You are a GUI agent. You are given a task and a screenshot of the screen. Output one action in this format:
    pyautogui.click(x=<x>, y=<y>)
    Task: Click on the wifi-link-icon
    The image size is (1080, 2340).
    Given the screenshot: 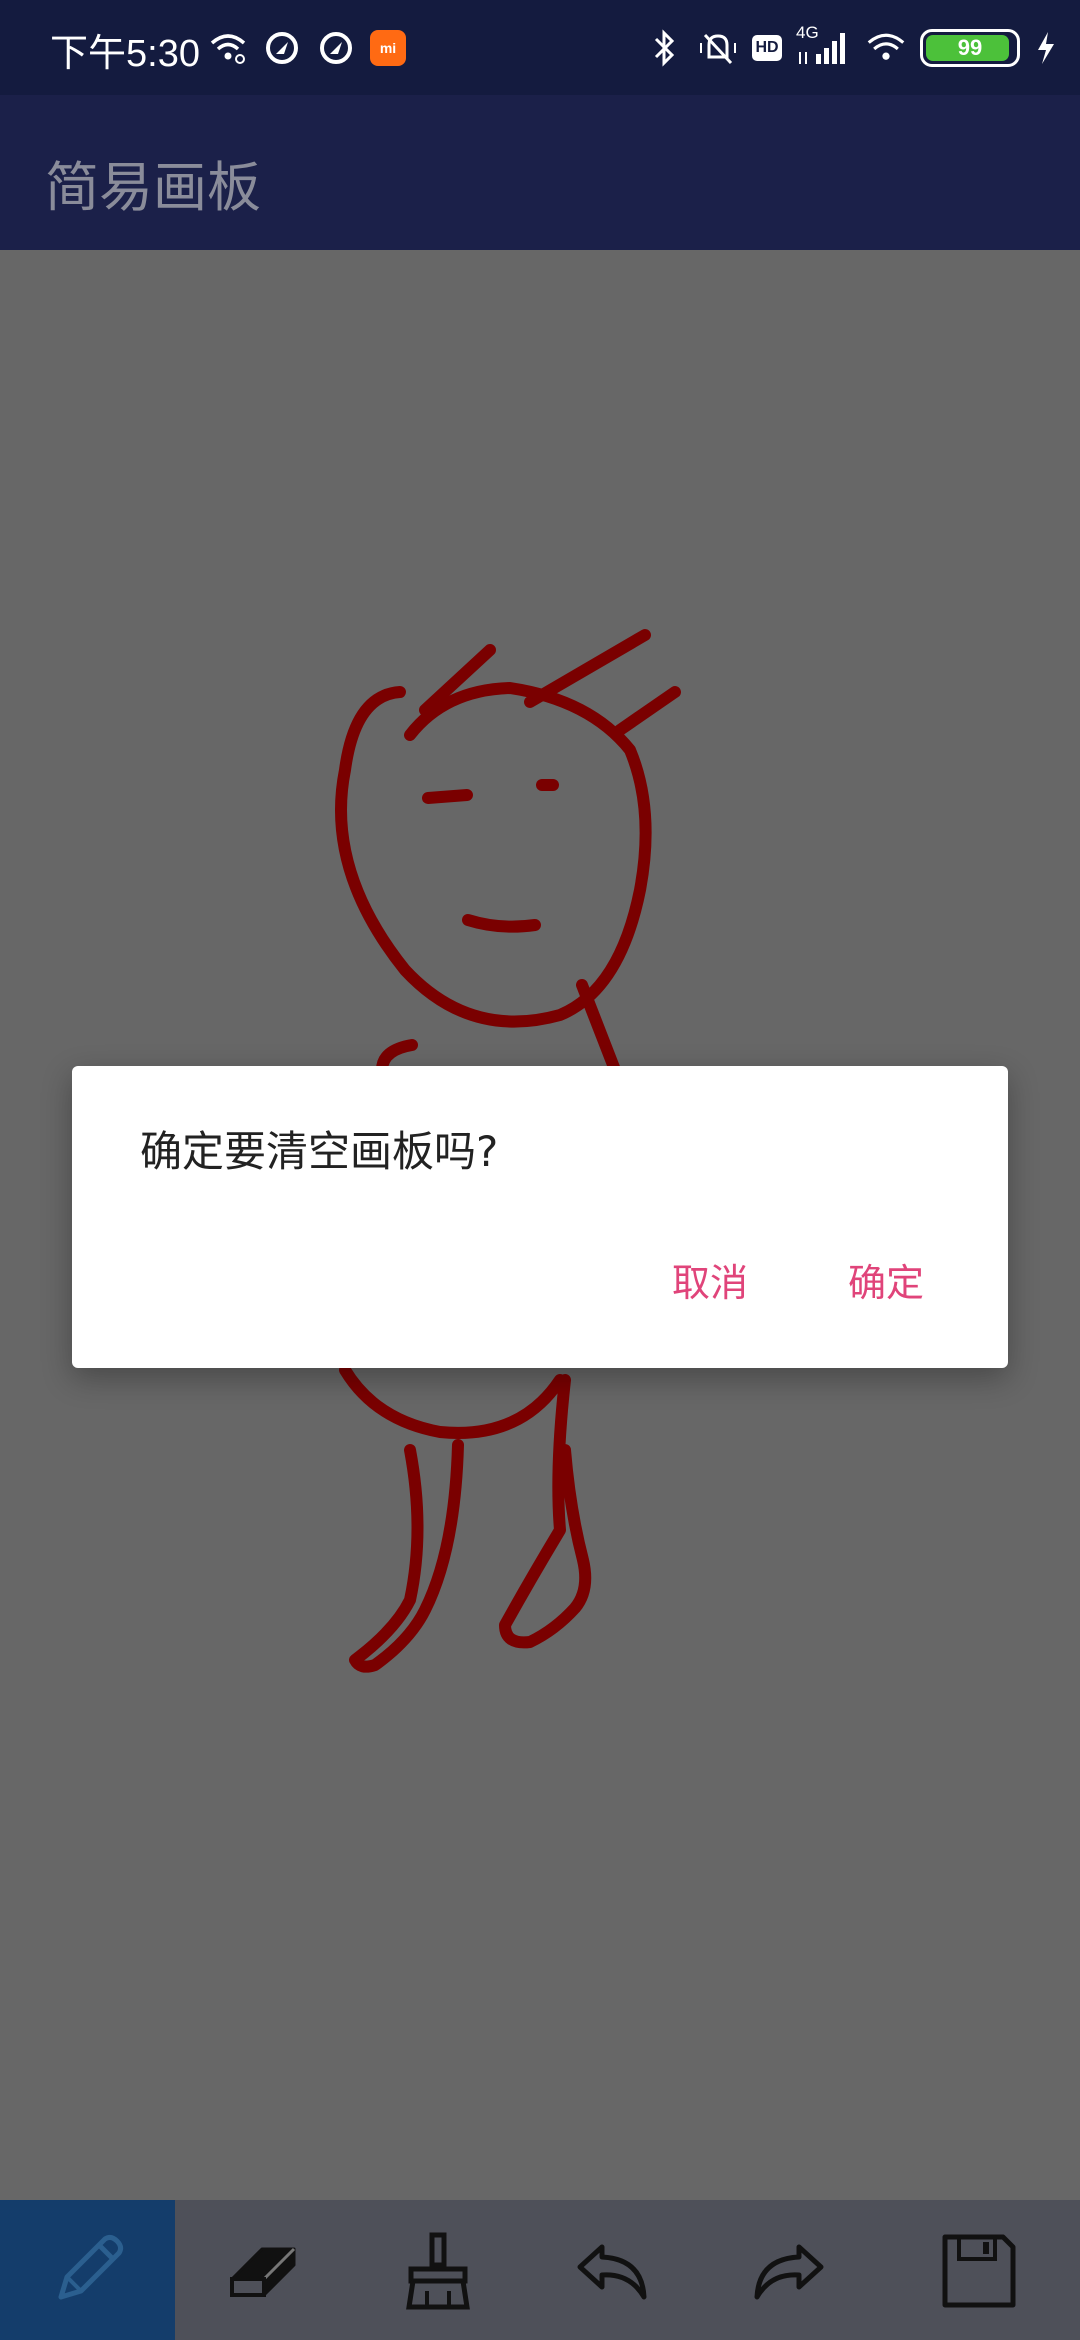 What is the action you would take?
    pyautogui.click(x=228, y=48)
    